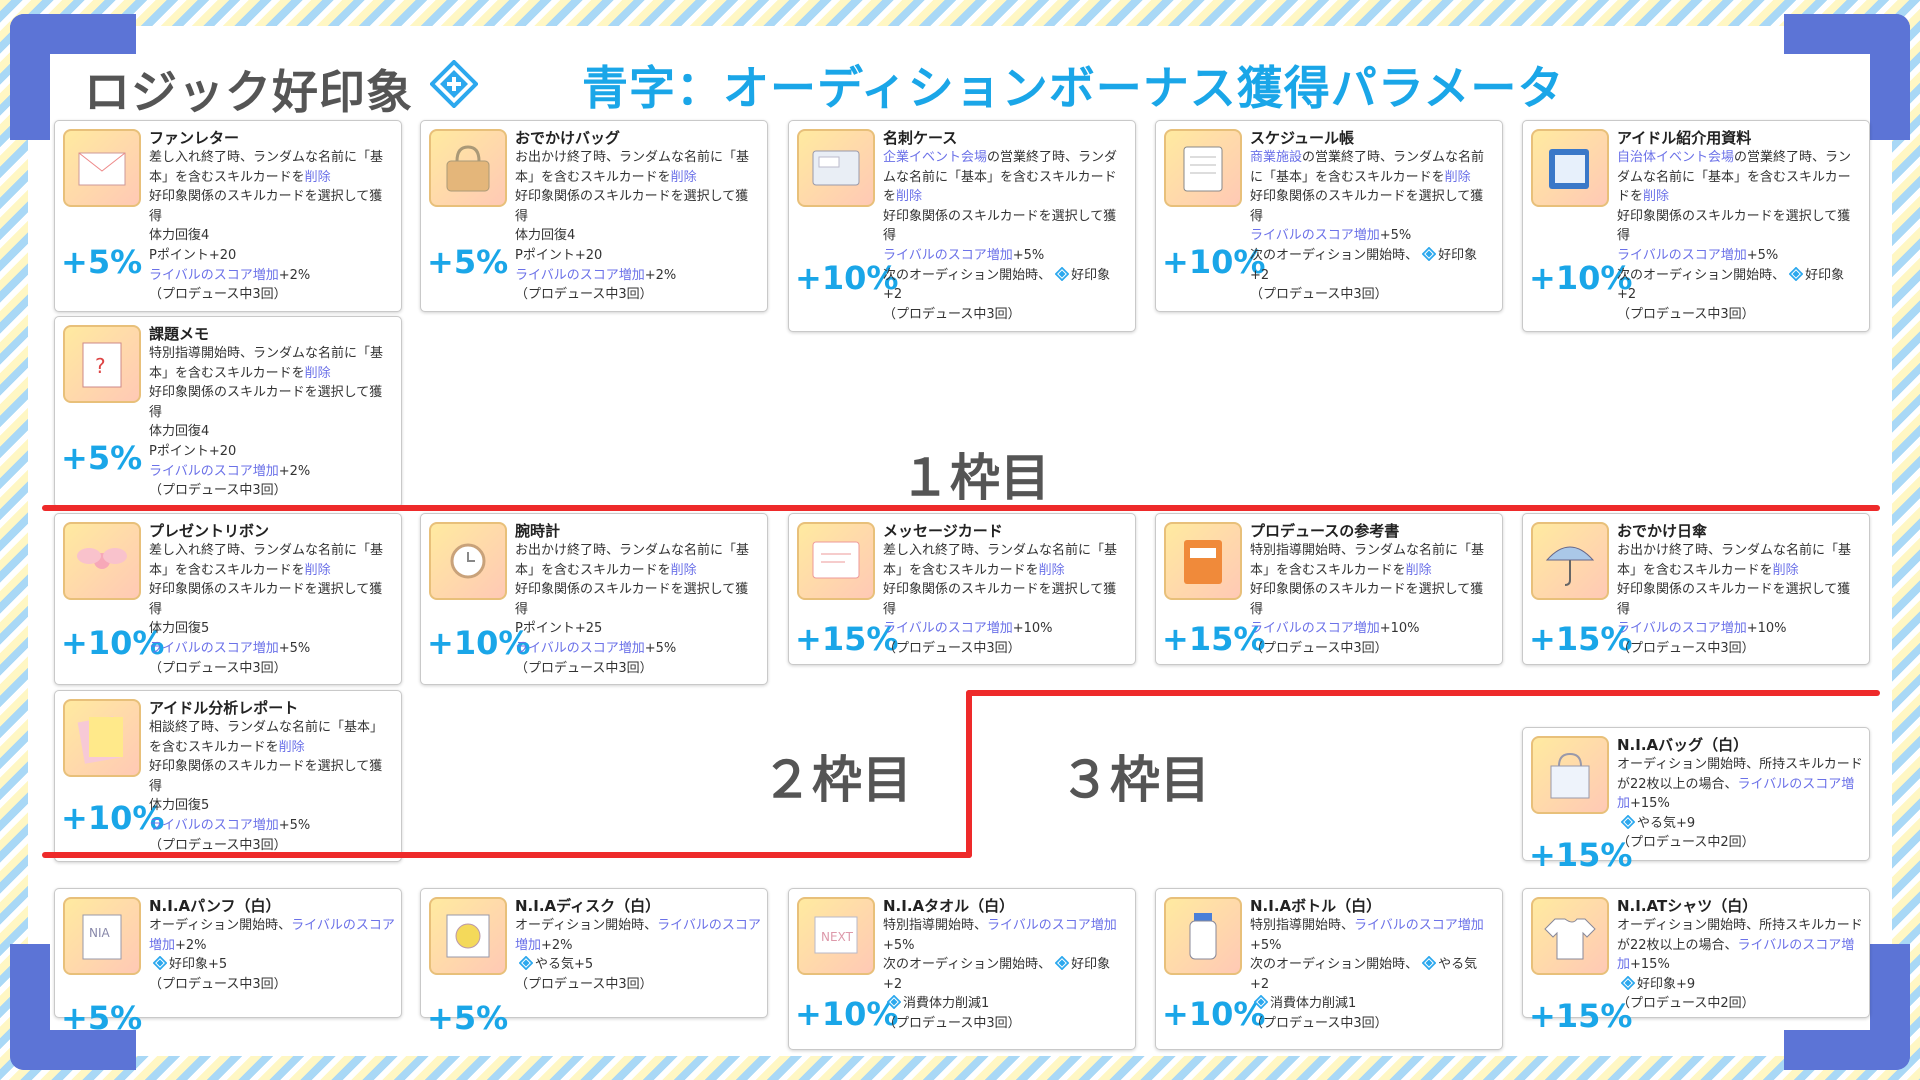  I want to click on item-name: おでかけ日傘, so click(1662, 531).